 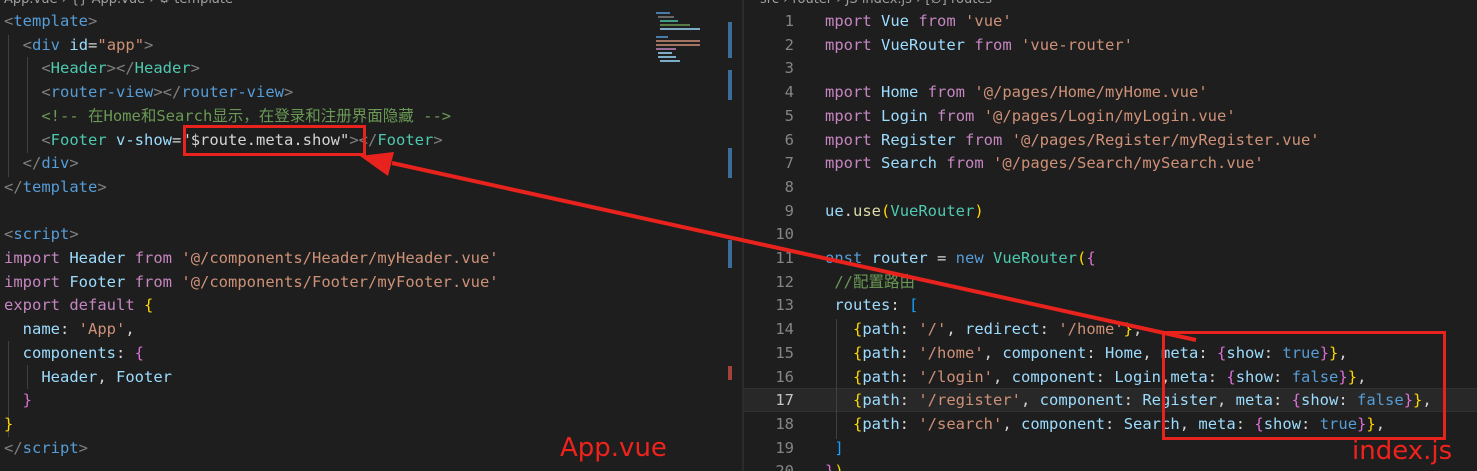 What do you see at coordinates (867, 210) in the screenshot?
I see `code-token: use` at bounding box center [867, 210].